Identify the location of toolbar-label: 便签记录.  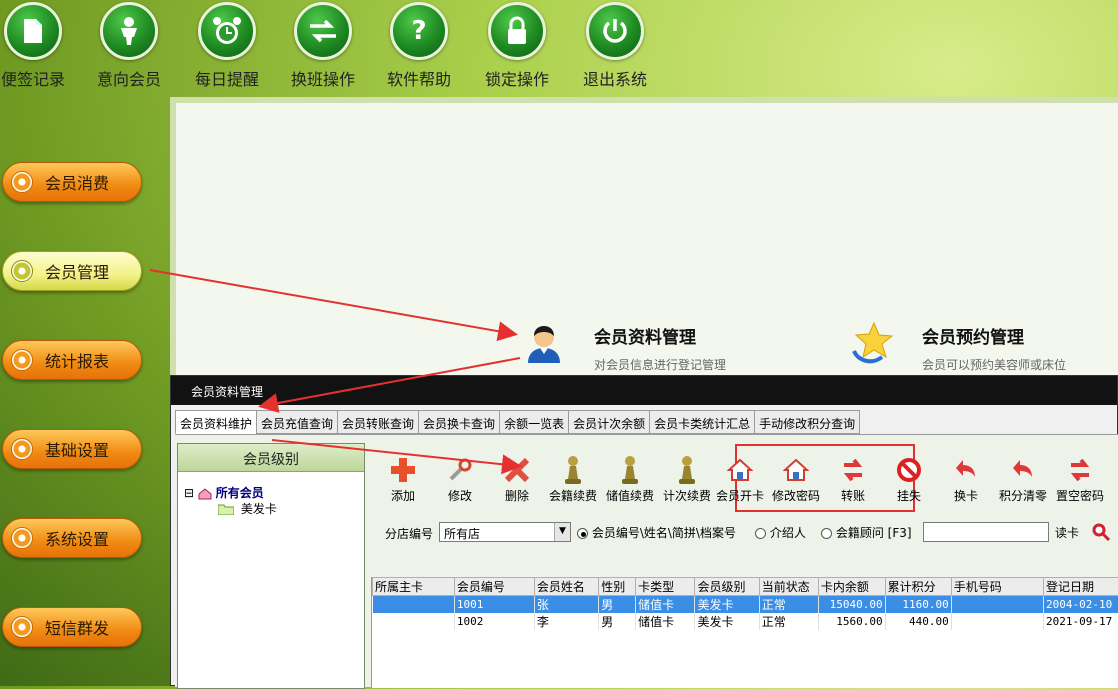
(39, 78).